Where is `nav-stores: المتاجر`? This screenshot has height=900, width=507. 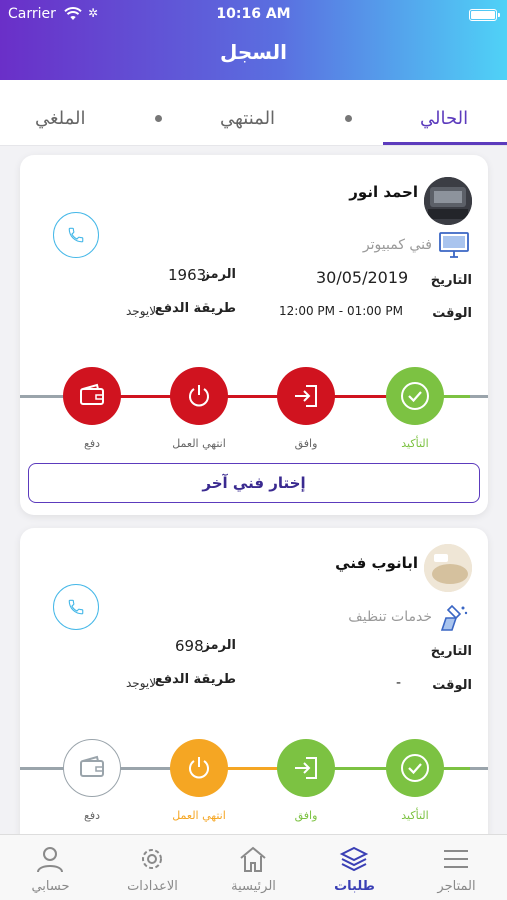
nav-stores: المتاجر is located at coordinates (456, 867).